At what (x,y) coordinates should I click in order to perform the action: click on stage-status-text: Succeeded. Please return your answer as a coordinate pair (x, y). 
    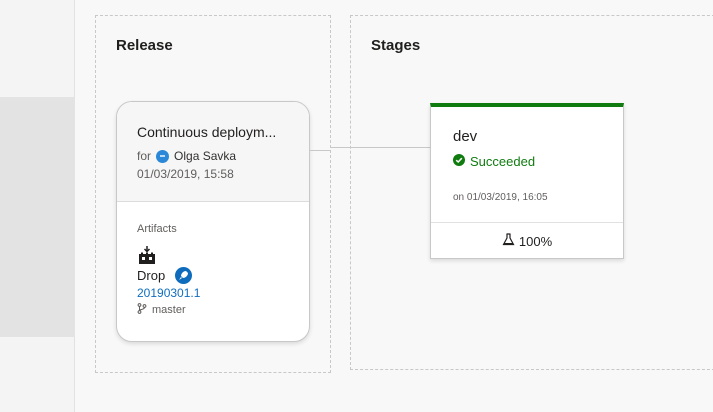
    Looking at the image, I should click on (503, 161).